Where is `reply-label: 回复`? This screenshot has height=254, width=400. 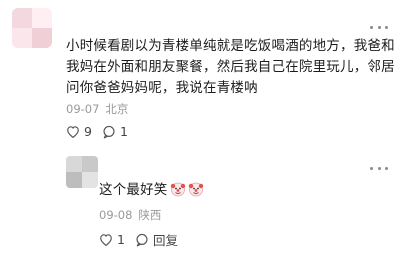 reply-label: 回复 is located at coordinates (165, 240).